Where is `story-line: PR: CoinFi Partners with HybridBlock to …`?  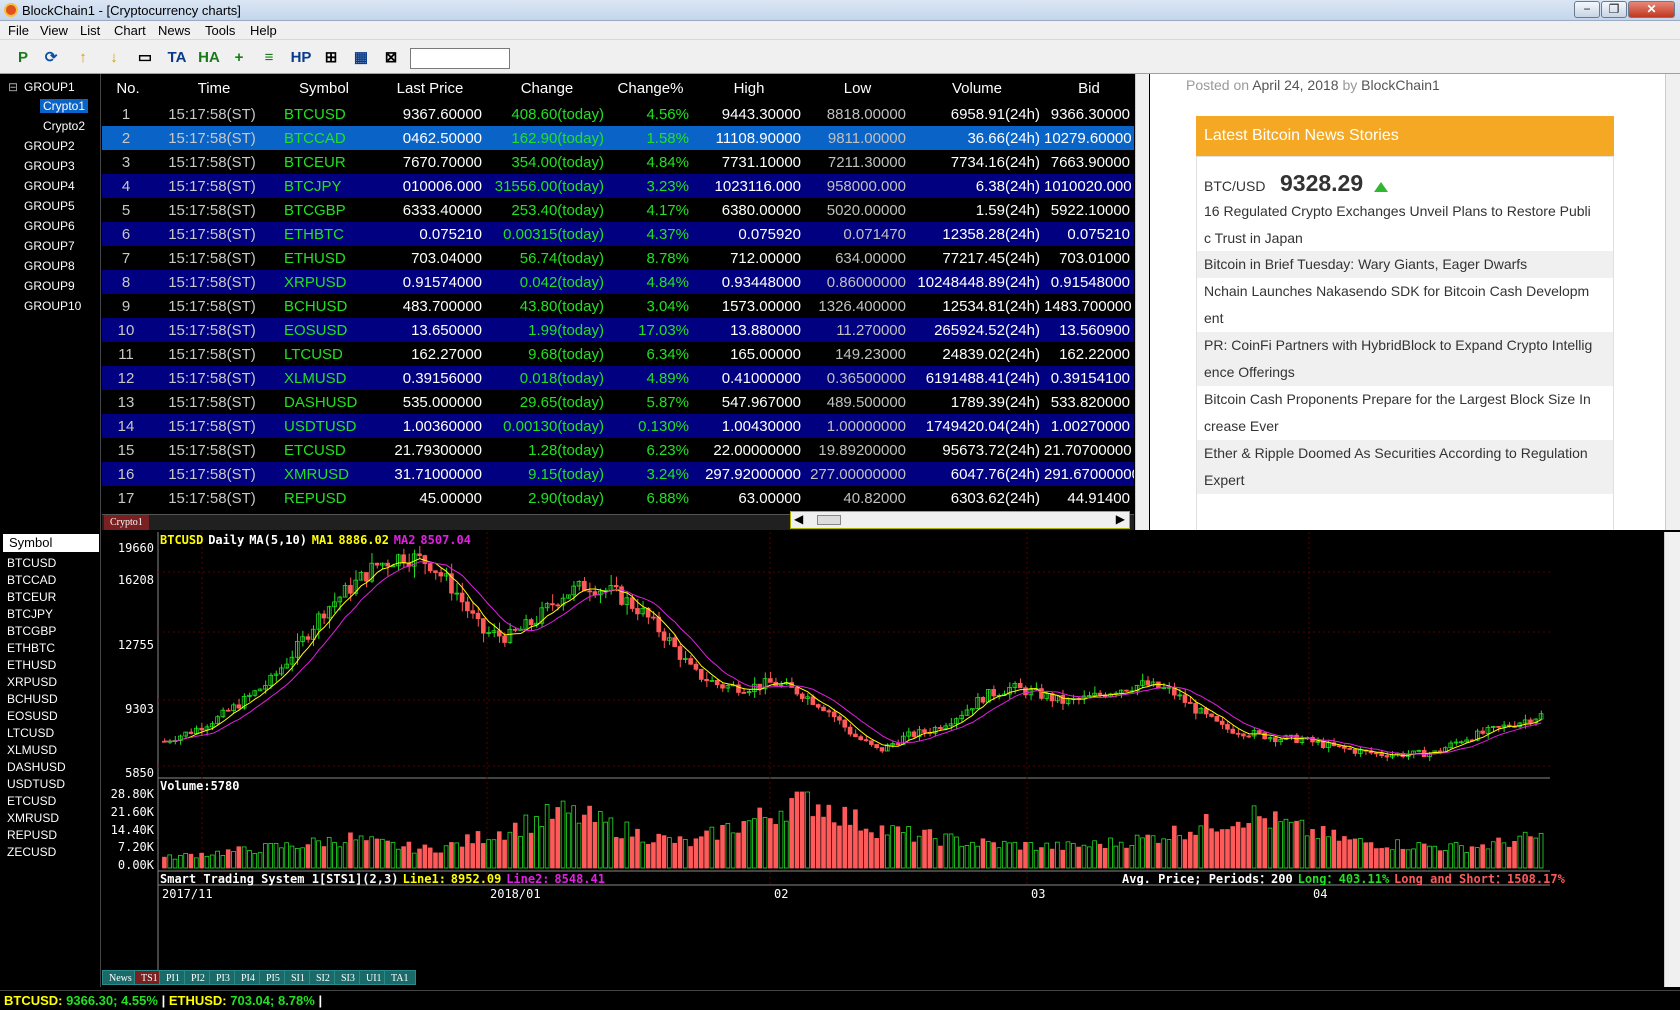 story-line: PR: CoinFi Partners with HybridBlock to … is located at coordinates (1405, 345).